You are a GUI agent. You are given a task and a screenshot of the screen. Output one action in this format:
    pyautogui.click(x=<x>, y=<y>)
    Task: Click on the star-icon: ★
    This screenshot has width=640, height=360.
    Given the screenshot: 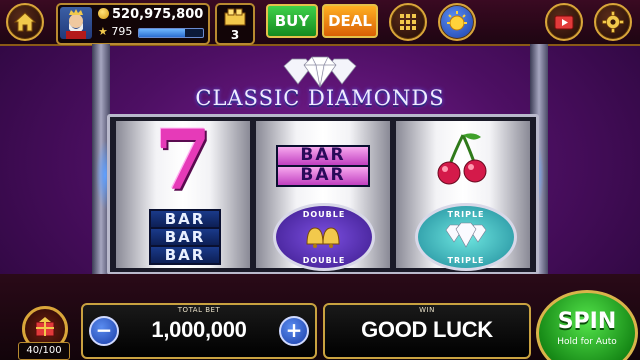 What is the action you would take?
    pyautogui.click(x=103, y=31)
    